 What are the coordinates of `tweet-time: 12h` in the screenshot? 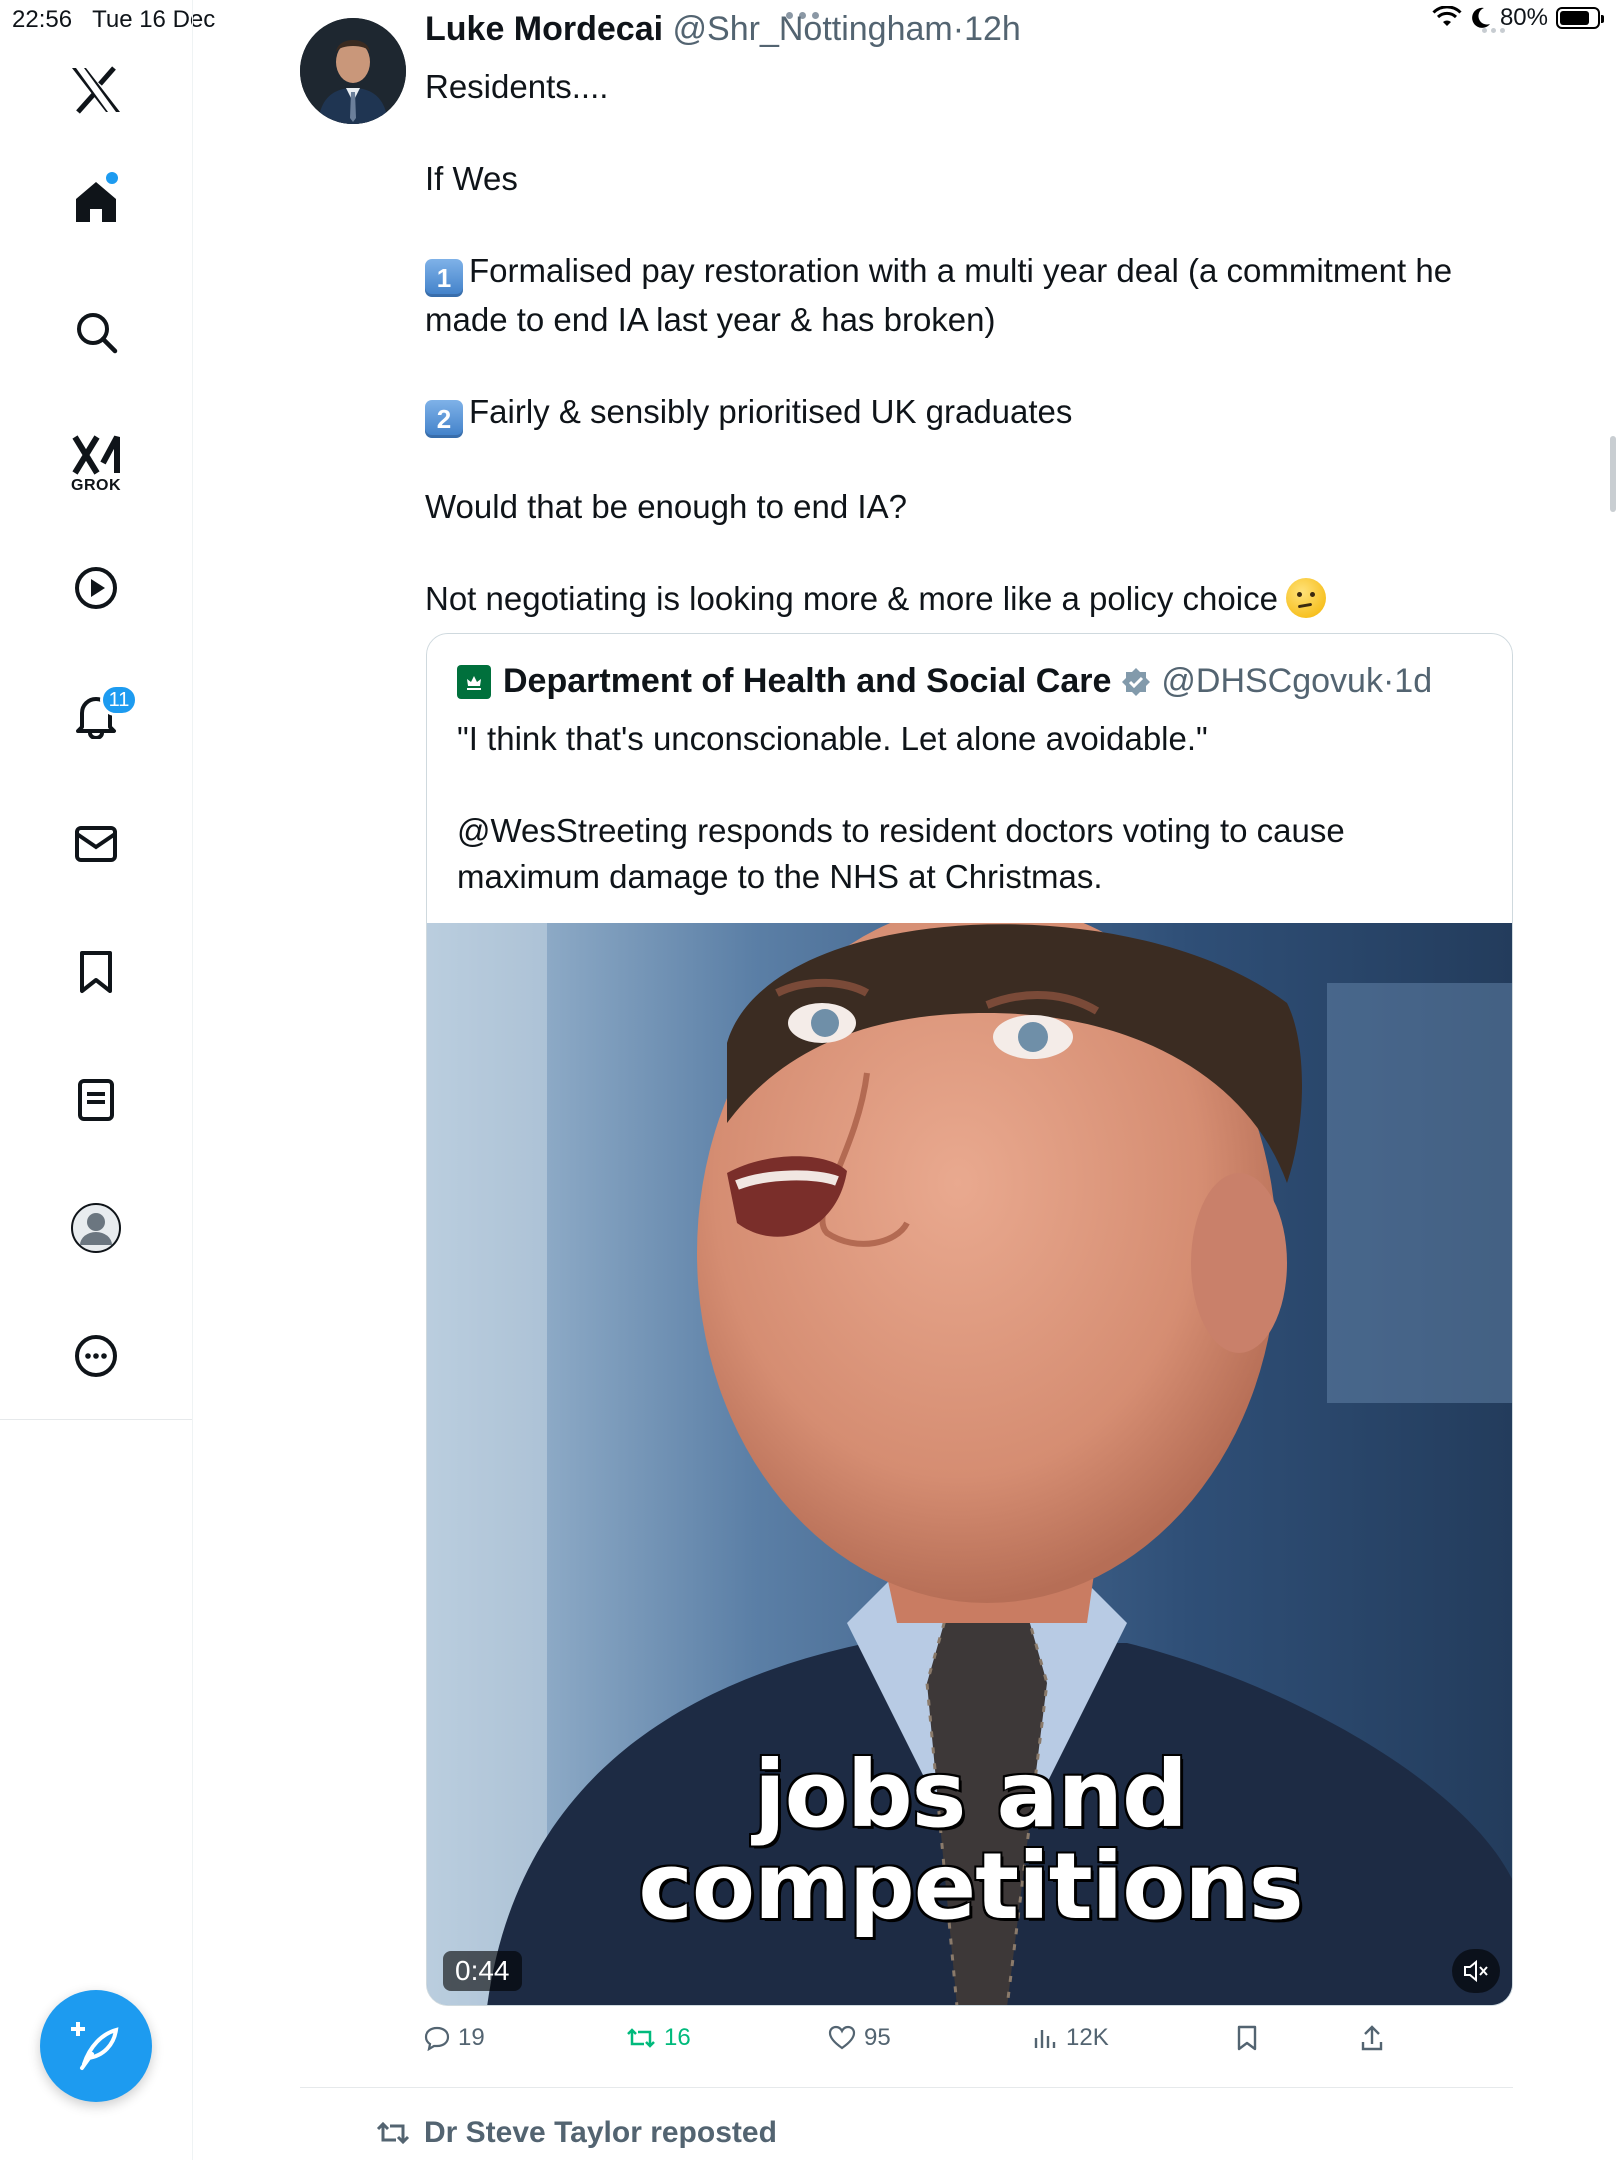 It's located at (992, 29).